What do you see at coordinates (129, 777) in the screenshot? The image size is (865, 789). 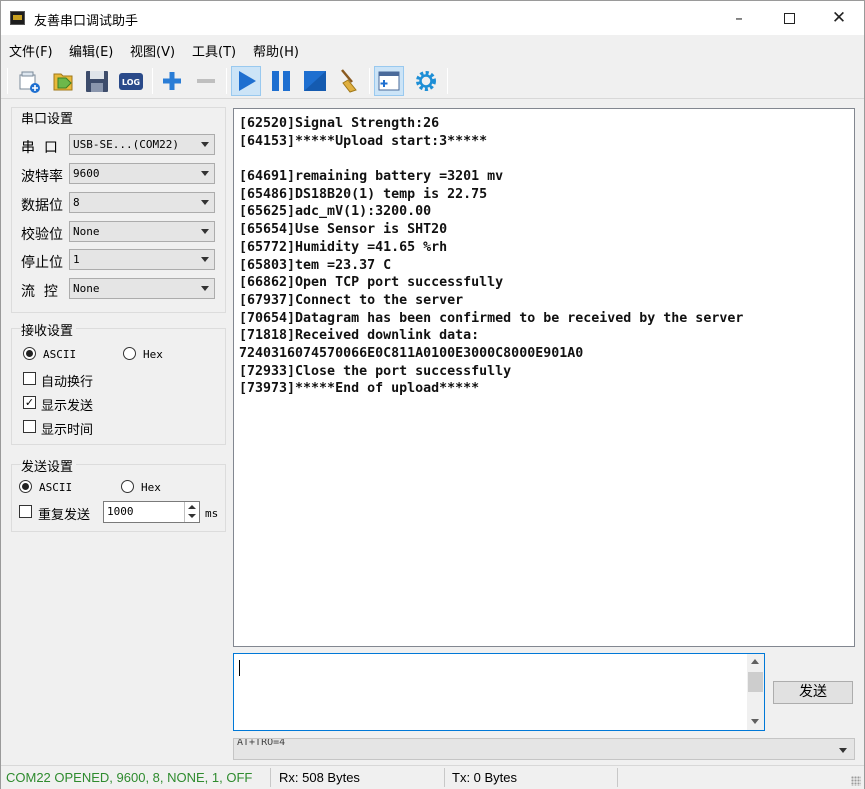 I see `port-status: COM22 OPENED, 9600, 8, NONE, 1, OFF` at bounding box center [129, 777].